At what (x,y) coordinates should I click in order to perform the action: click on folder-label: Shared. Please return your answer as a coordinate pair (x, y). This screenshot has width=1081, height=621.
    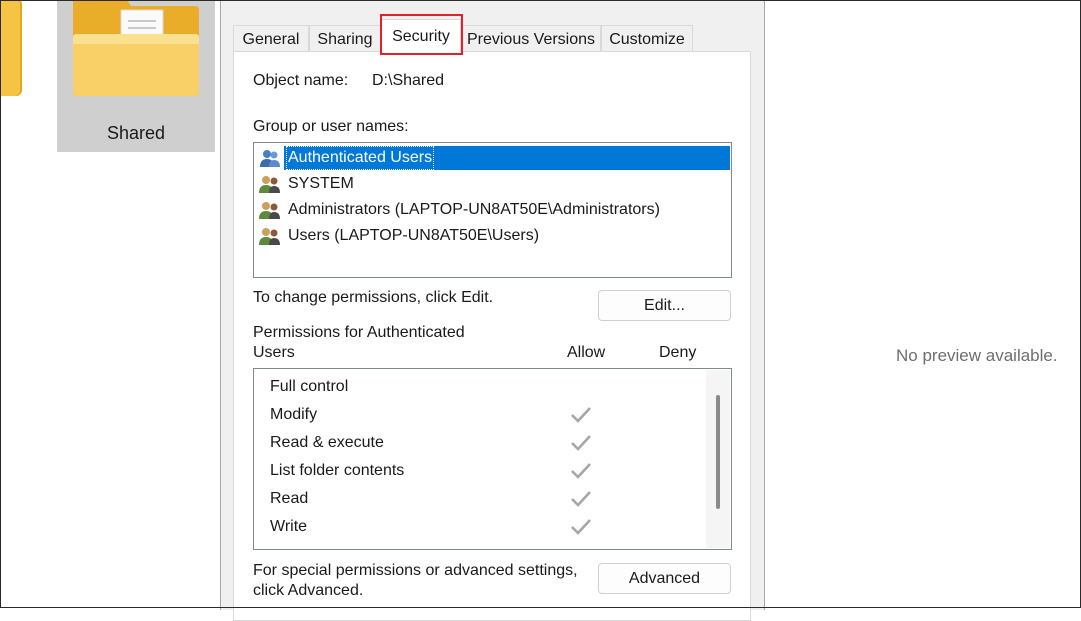
    Looking at the image, I should click on (136, 133).